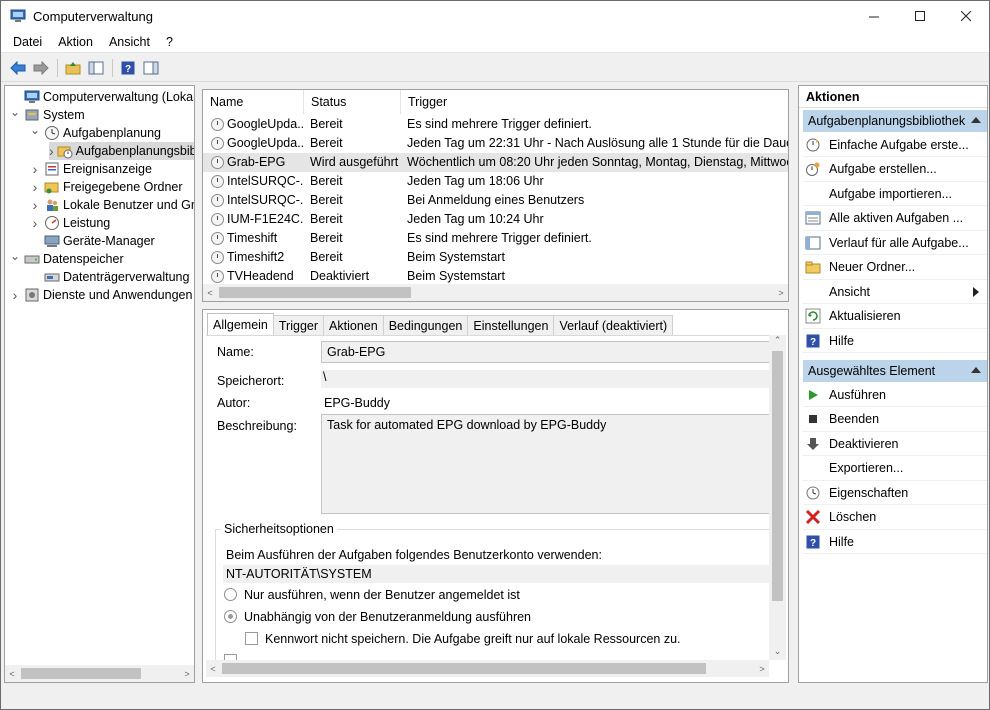  I want to click on tree-item: ⌄ Aufgabenplanung, so click(95, 132).